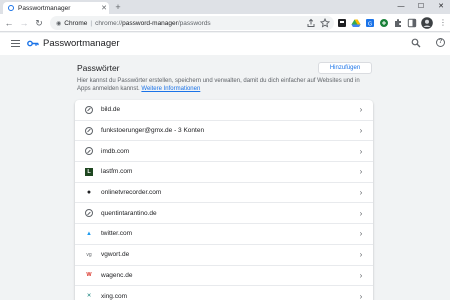 Image resolution: width=450 pixels, height=300 pixels. What do you see at coordinates (81, 43) in the screenshot?
I see `app-title: Passwortmanager` at bounding box center [81, 43].